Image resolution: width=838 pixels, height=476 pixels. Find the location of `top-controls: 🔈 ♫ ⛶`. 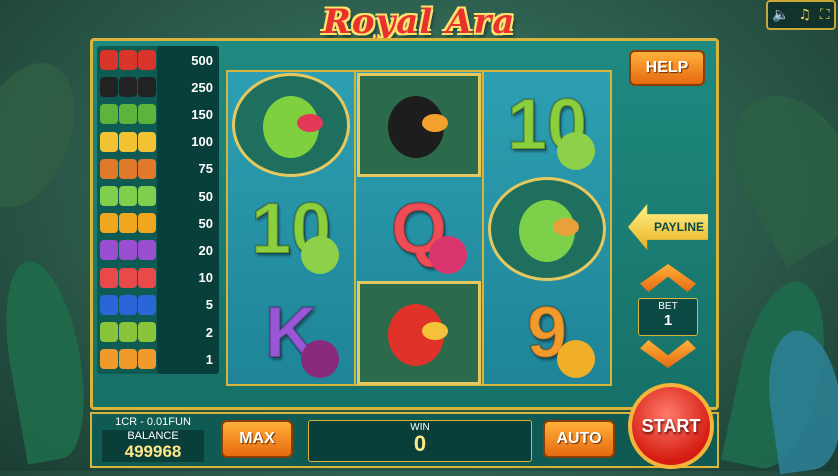

top-controls: 🔈 ♫ ⛶ is located at coordinates (801, 15).